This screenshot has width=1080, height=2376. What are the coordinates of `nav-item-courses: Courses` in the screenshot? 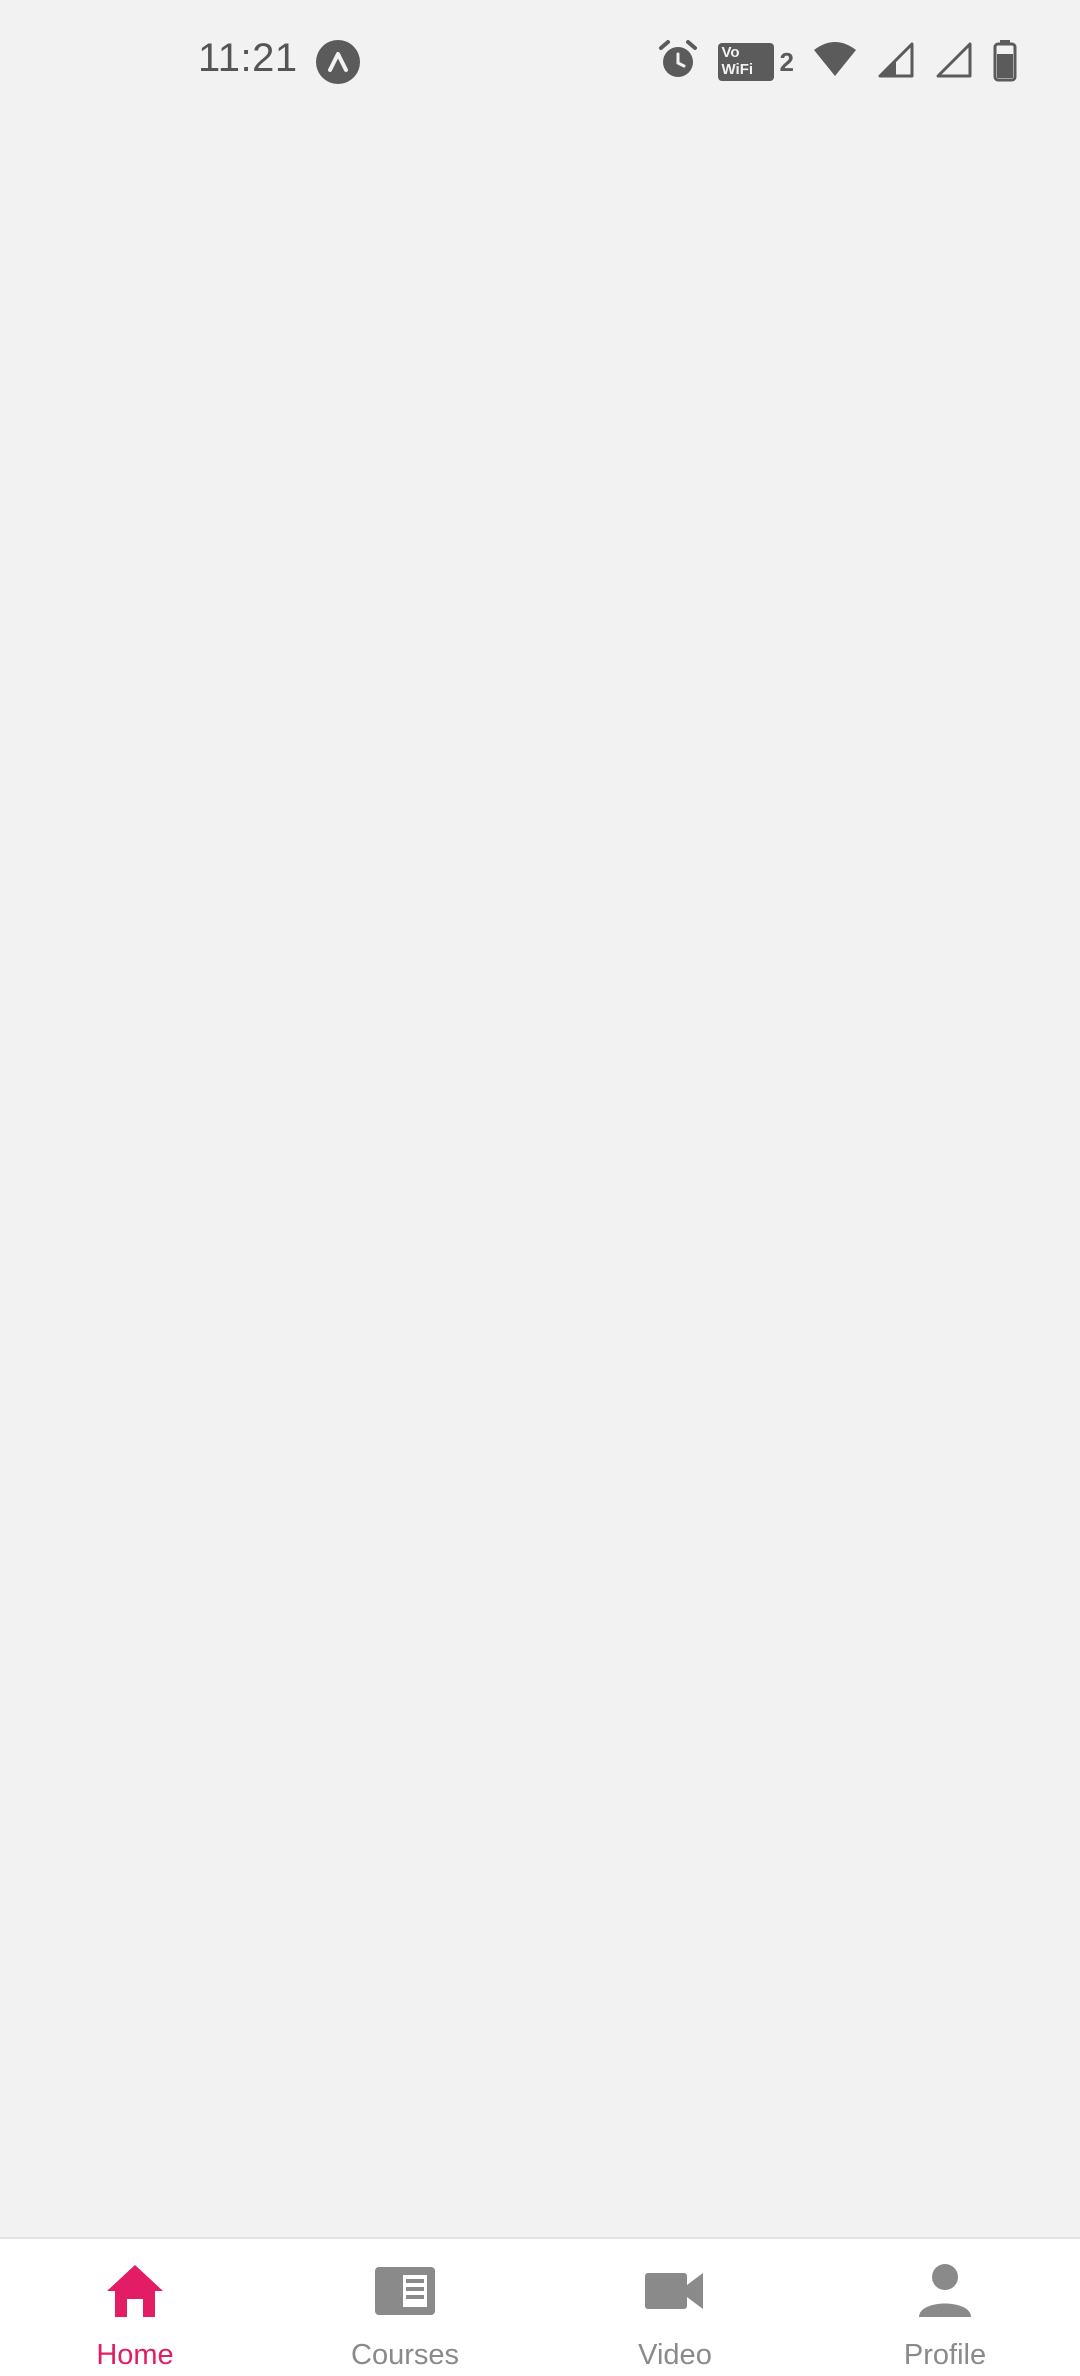 It's located at (405, 2307).